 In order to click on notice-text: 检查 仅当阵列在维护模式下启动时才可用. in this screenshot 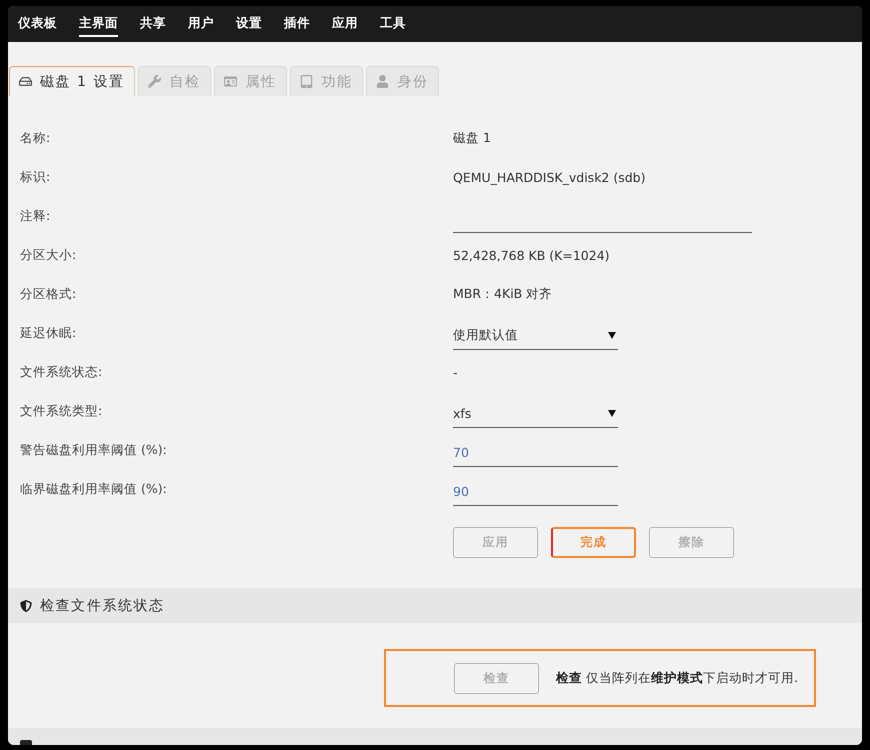, I will do `click(677, 678)`.